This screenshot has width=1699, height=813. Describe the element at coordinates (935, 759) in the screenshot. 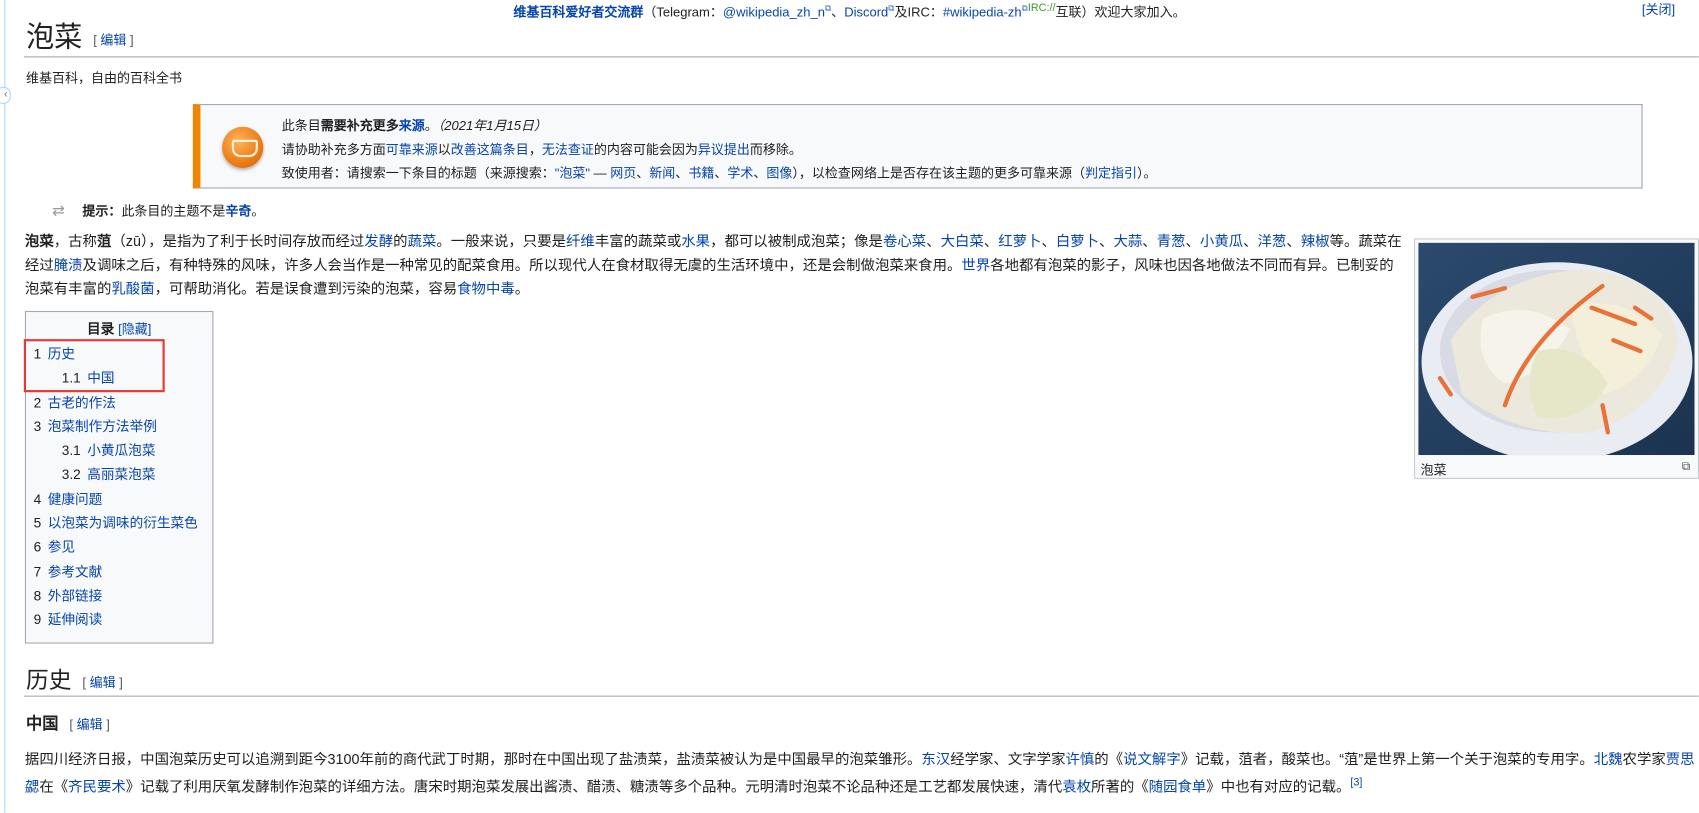

I see `text-link: 东汉` at that location.